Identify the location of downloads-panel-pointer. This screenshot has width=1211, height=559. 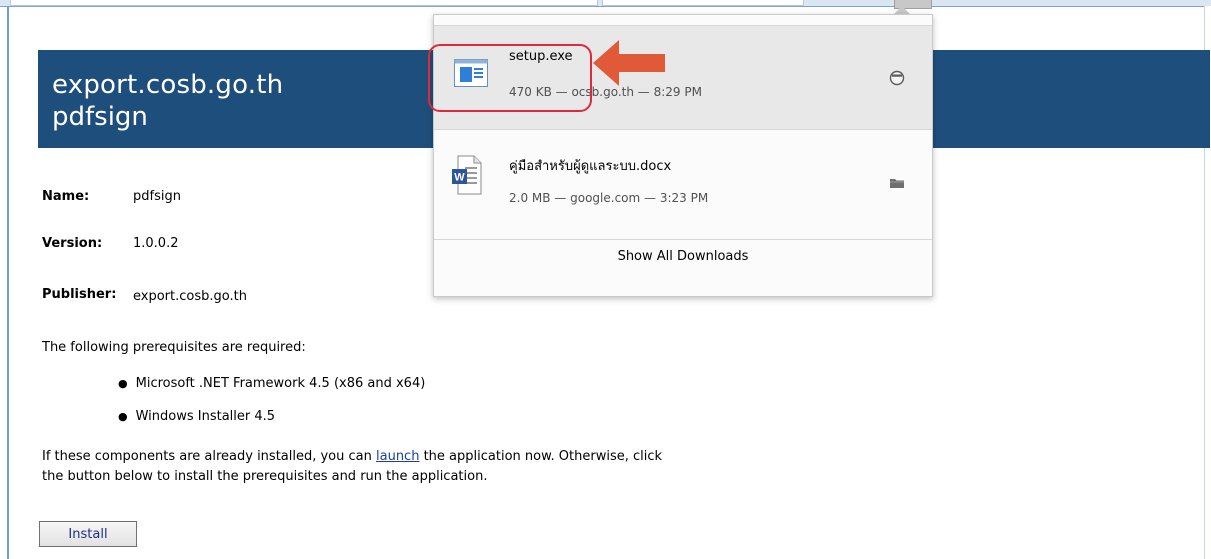
(902, 10).